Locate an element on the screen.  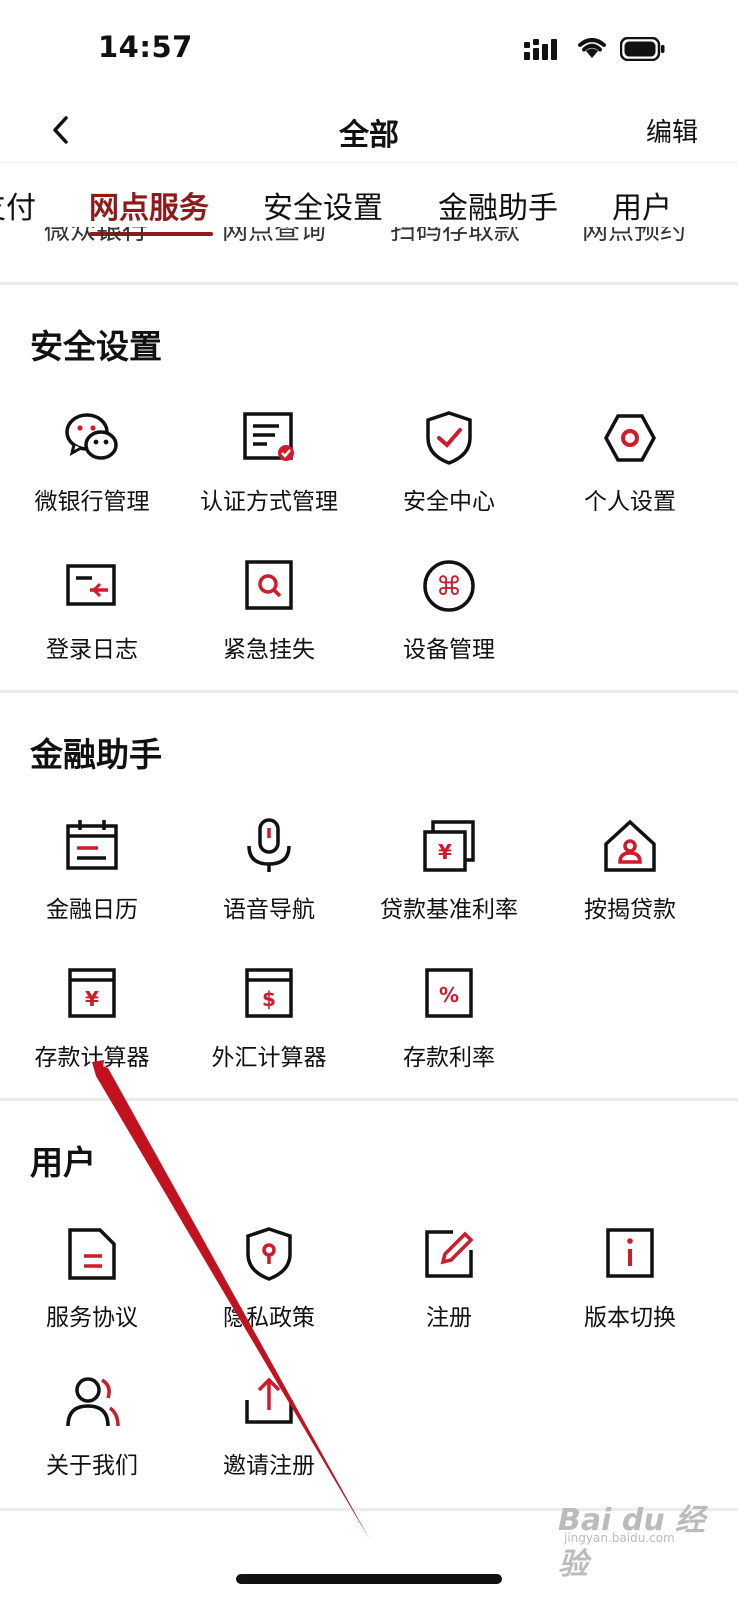
shield-lock-icon is located at coordinates (269, 1254).